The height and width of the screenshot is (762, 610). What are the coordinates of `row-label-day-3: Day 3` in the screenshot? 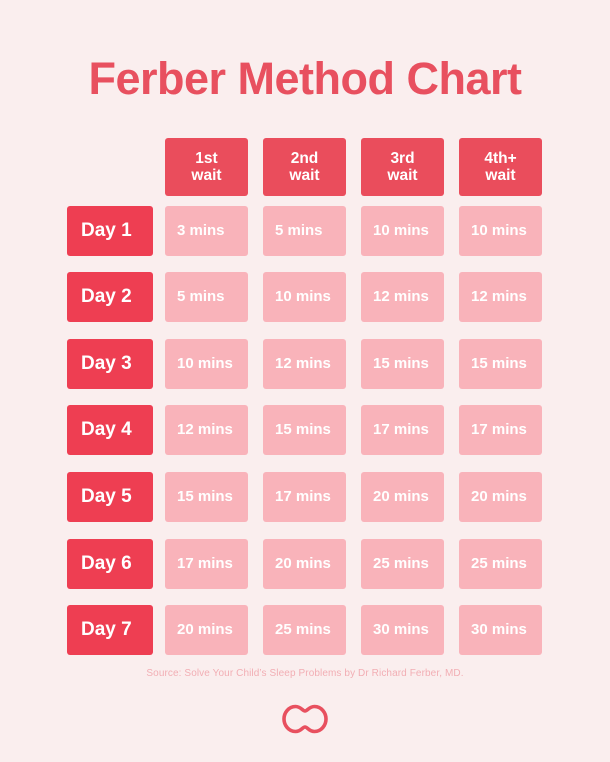 It's located at (110, 364).